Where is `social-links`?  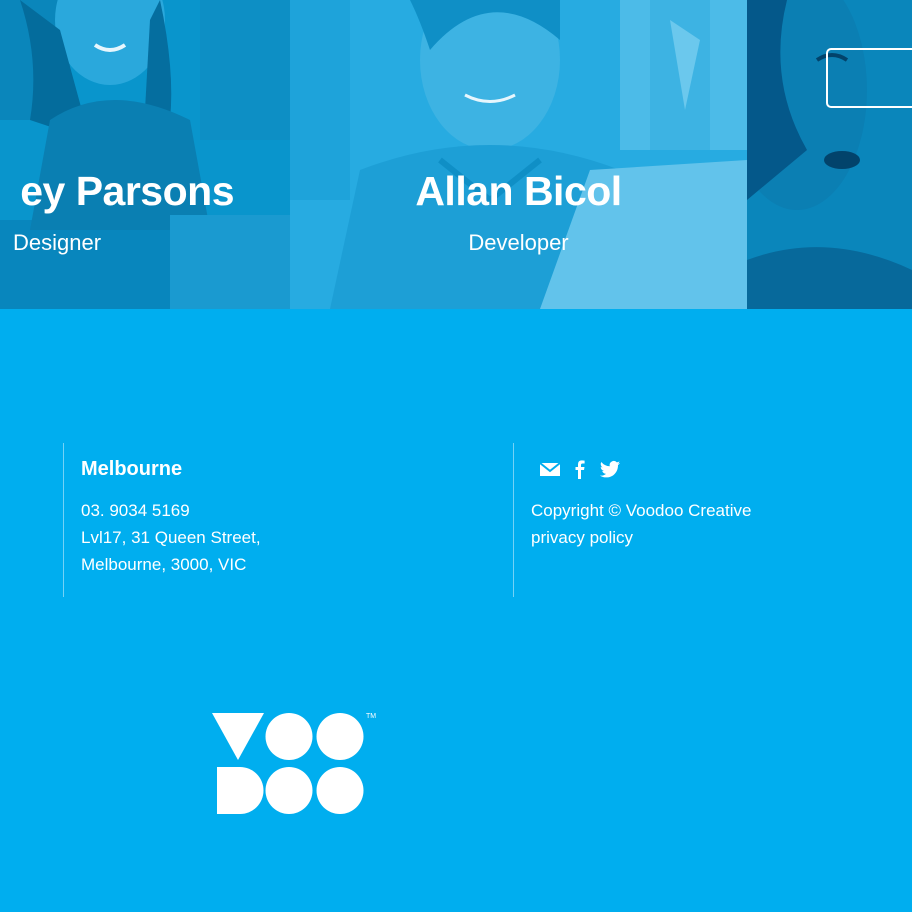 social-links is located at coordinates (580, 469).